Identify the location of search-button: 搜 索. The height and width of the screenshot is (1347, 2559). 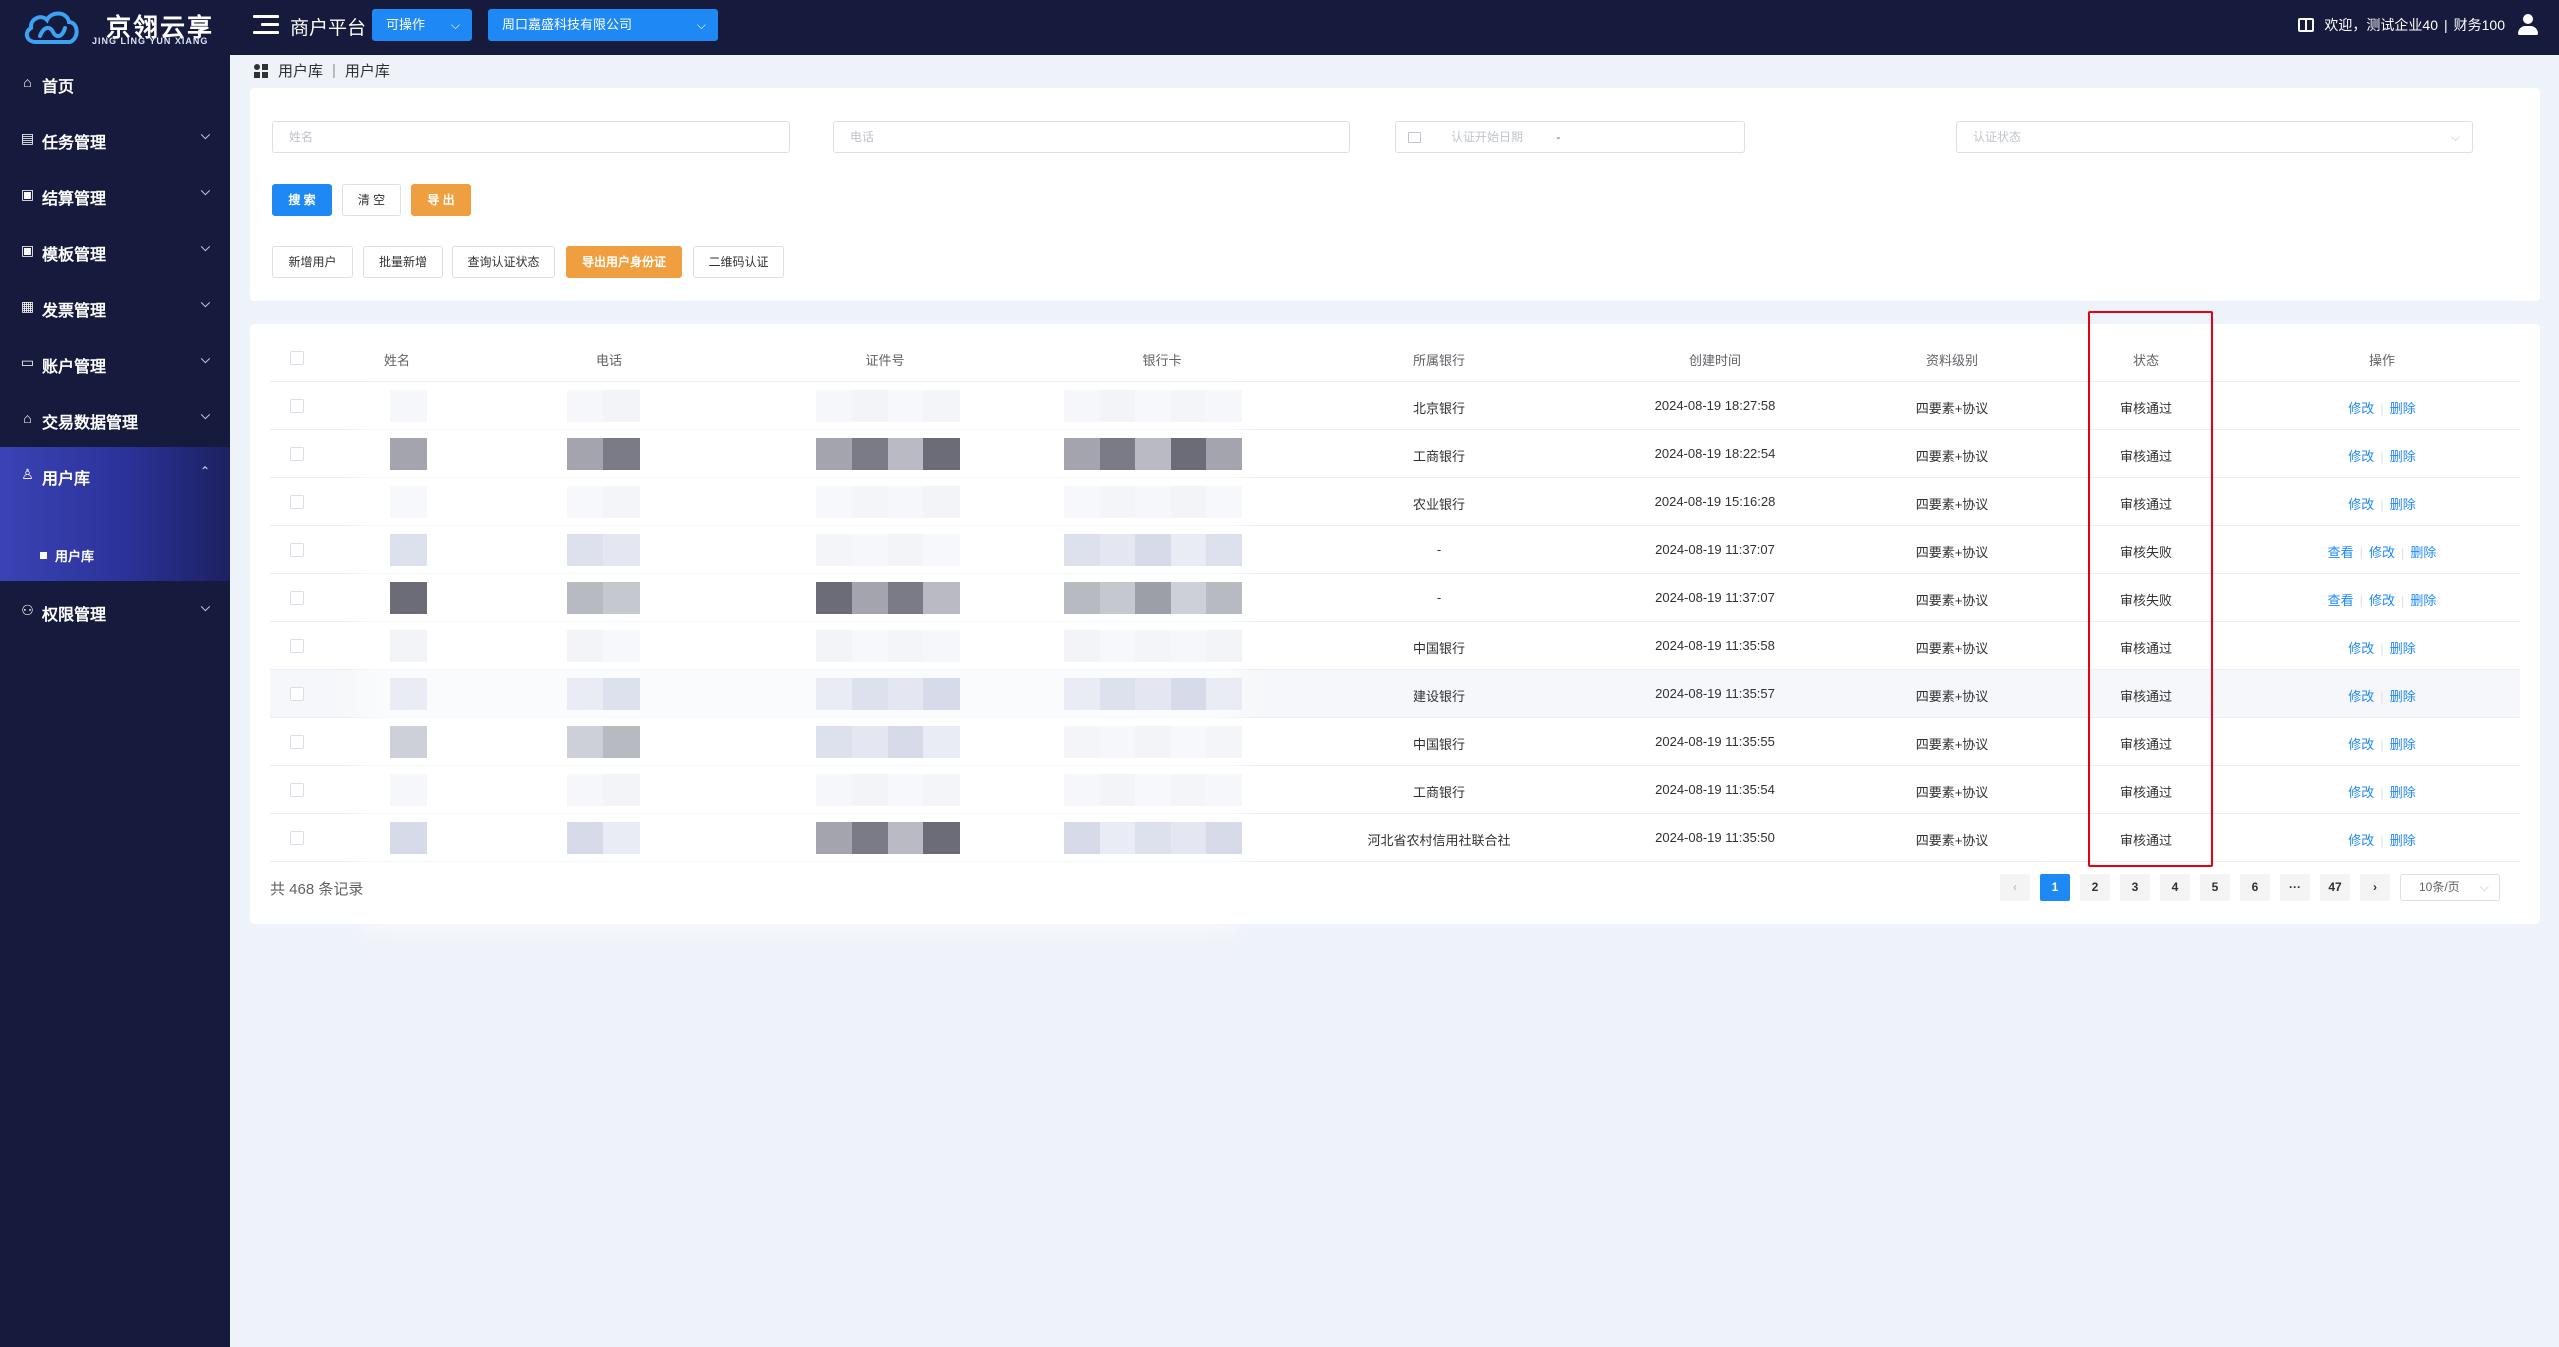
(302, 200).